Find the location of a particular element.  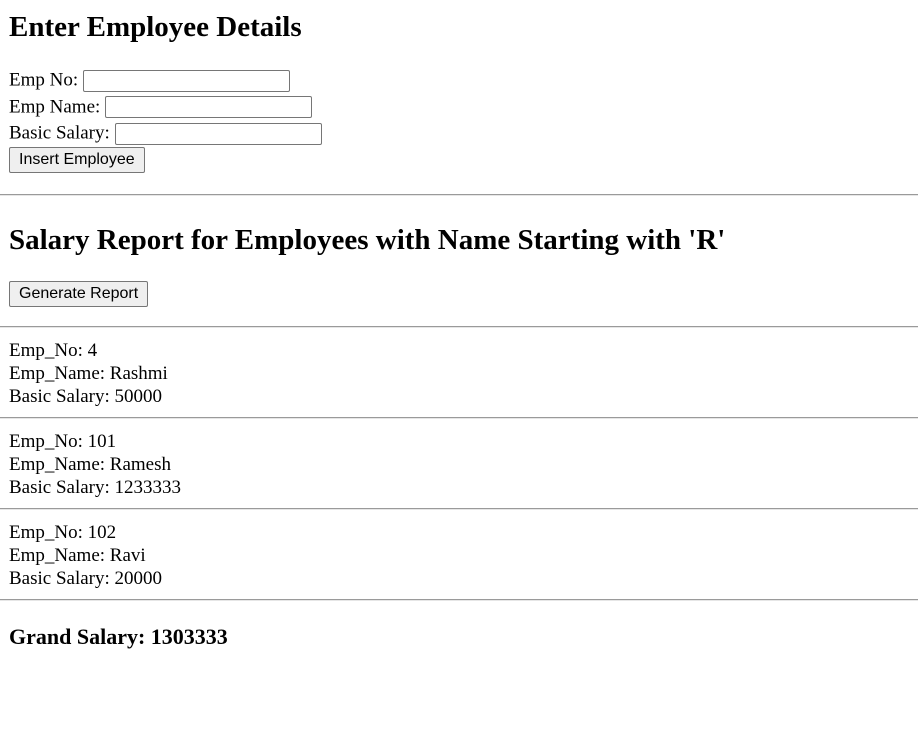

record-emp-no: Emp_No: 101 is located at coordinates (63, 441).